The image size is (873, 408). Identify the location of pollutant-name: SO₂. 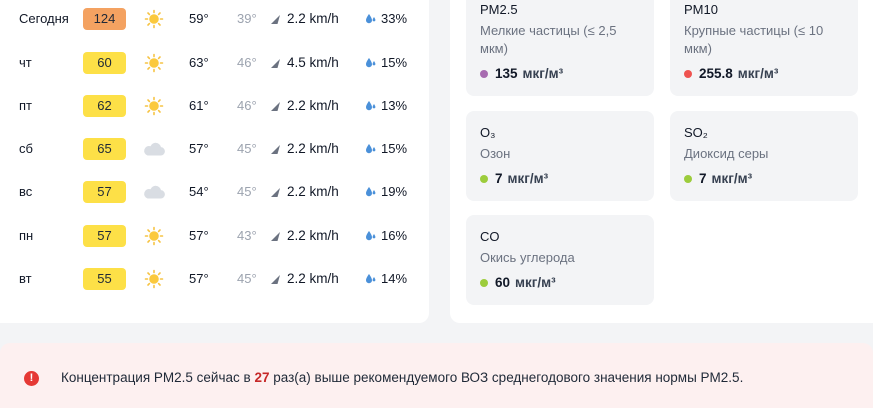
(696, 132).